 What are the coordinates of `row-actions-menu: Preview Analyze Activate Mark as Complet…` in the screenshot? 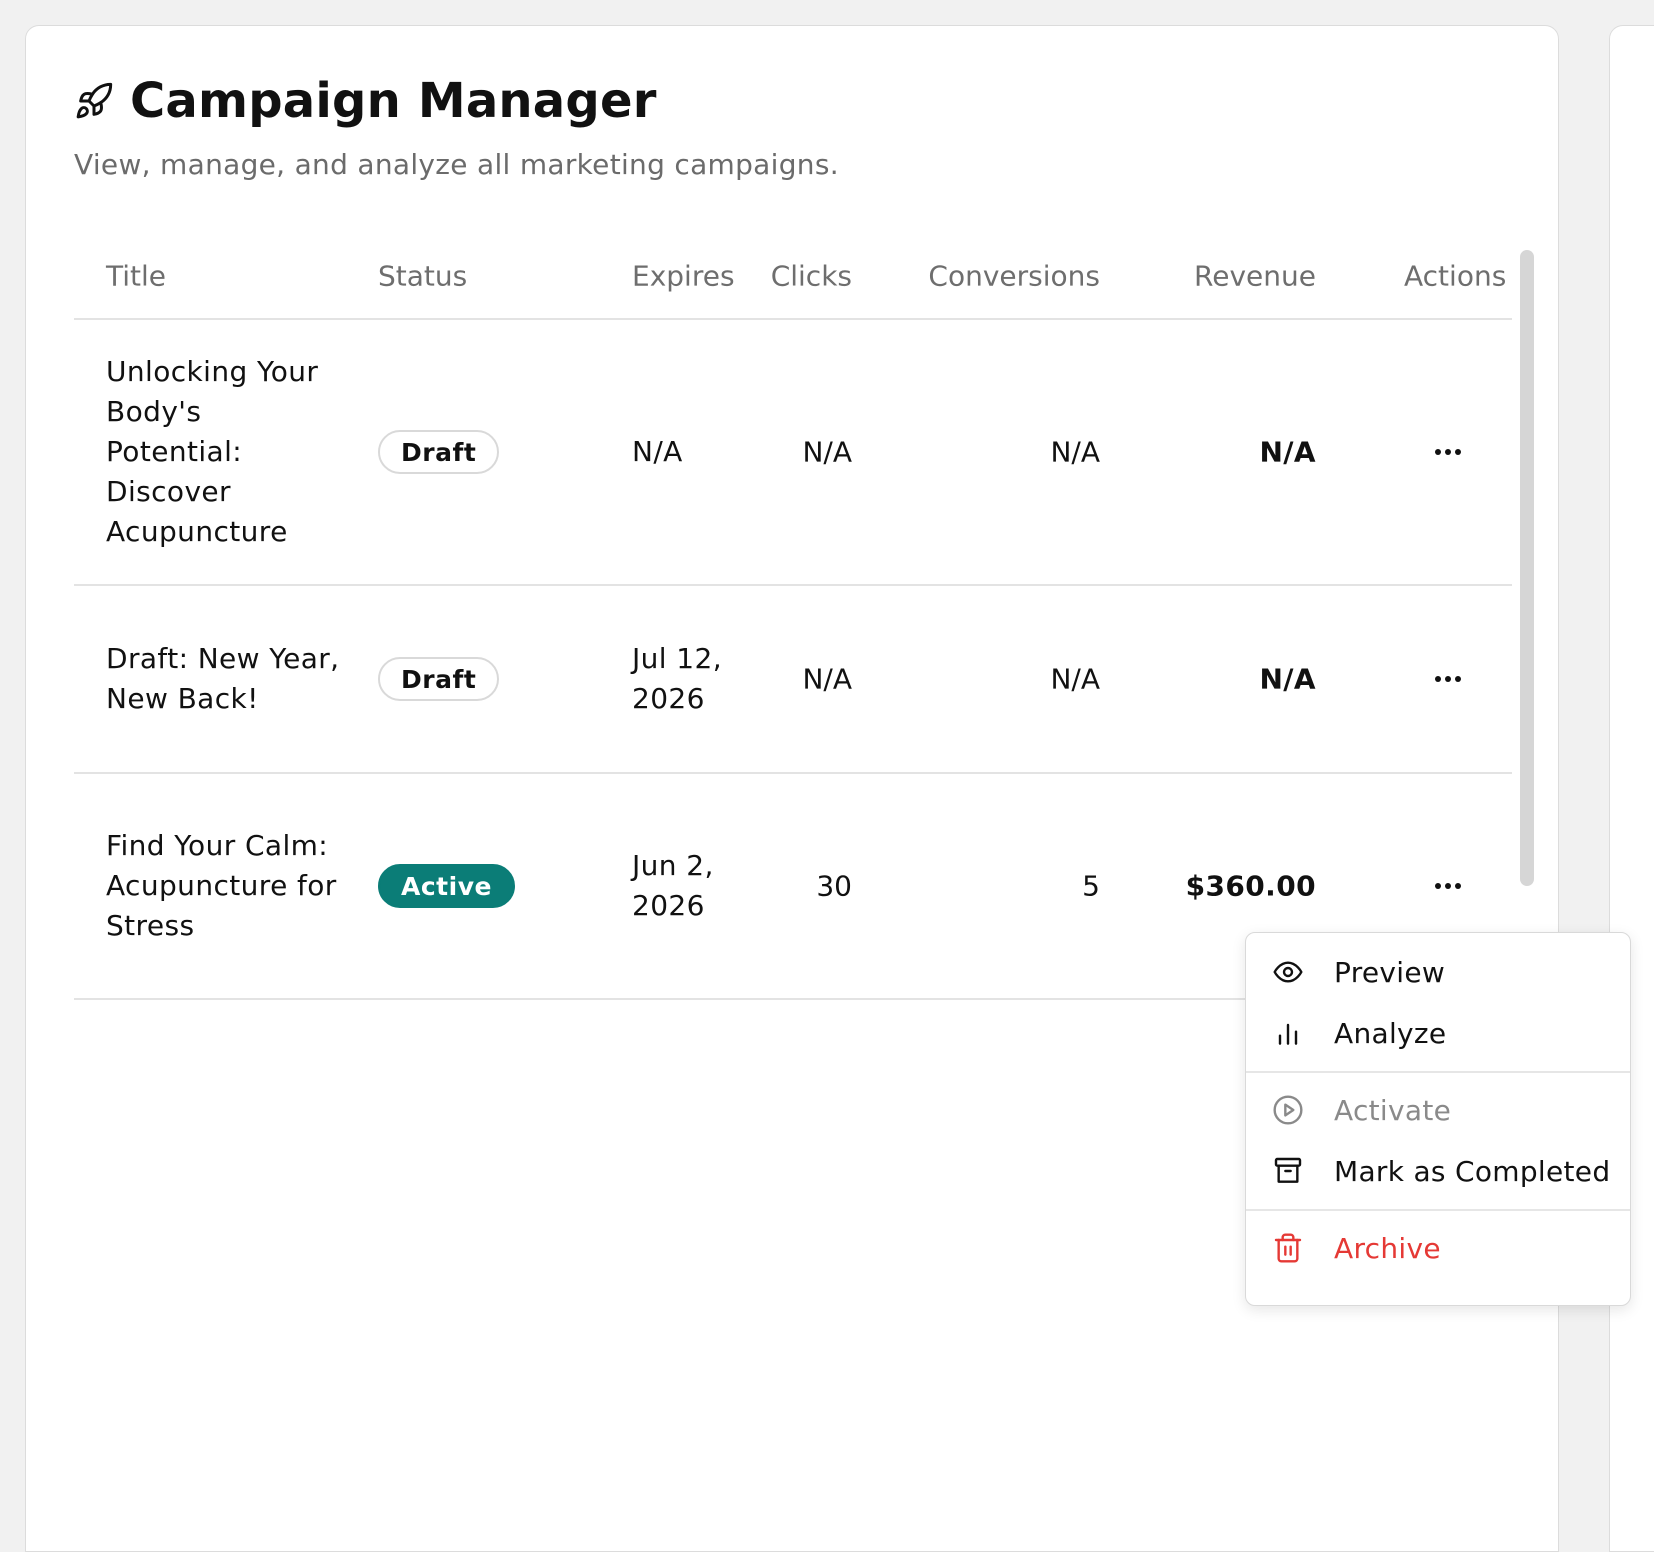 It's located at (1438, 1119).